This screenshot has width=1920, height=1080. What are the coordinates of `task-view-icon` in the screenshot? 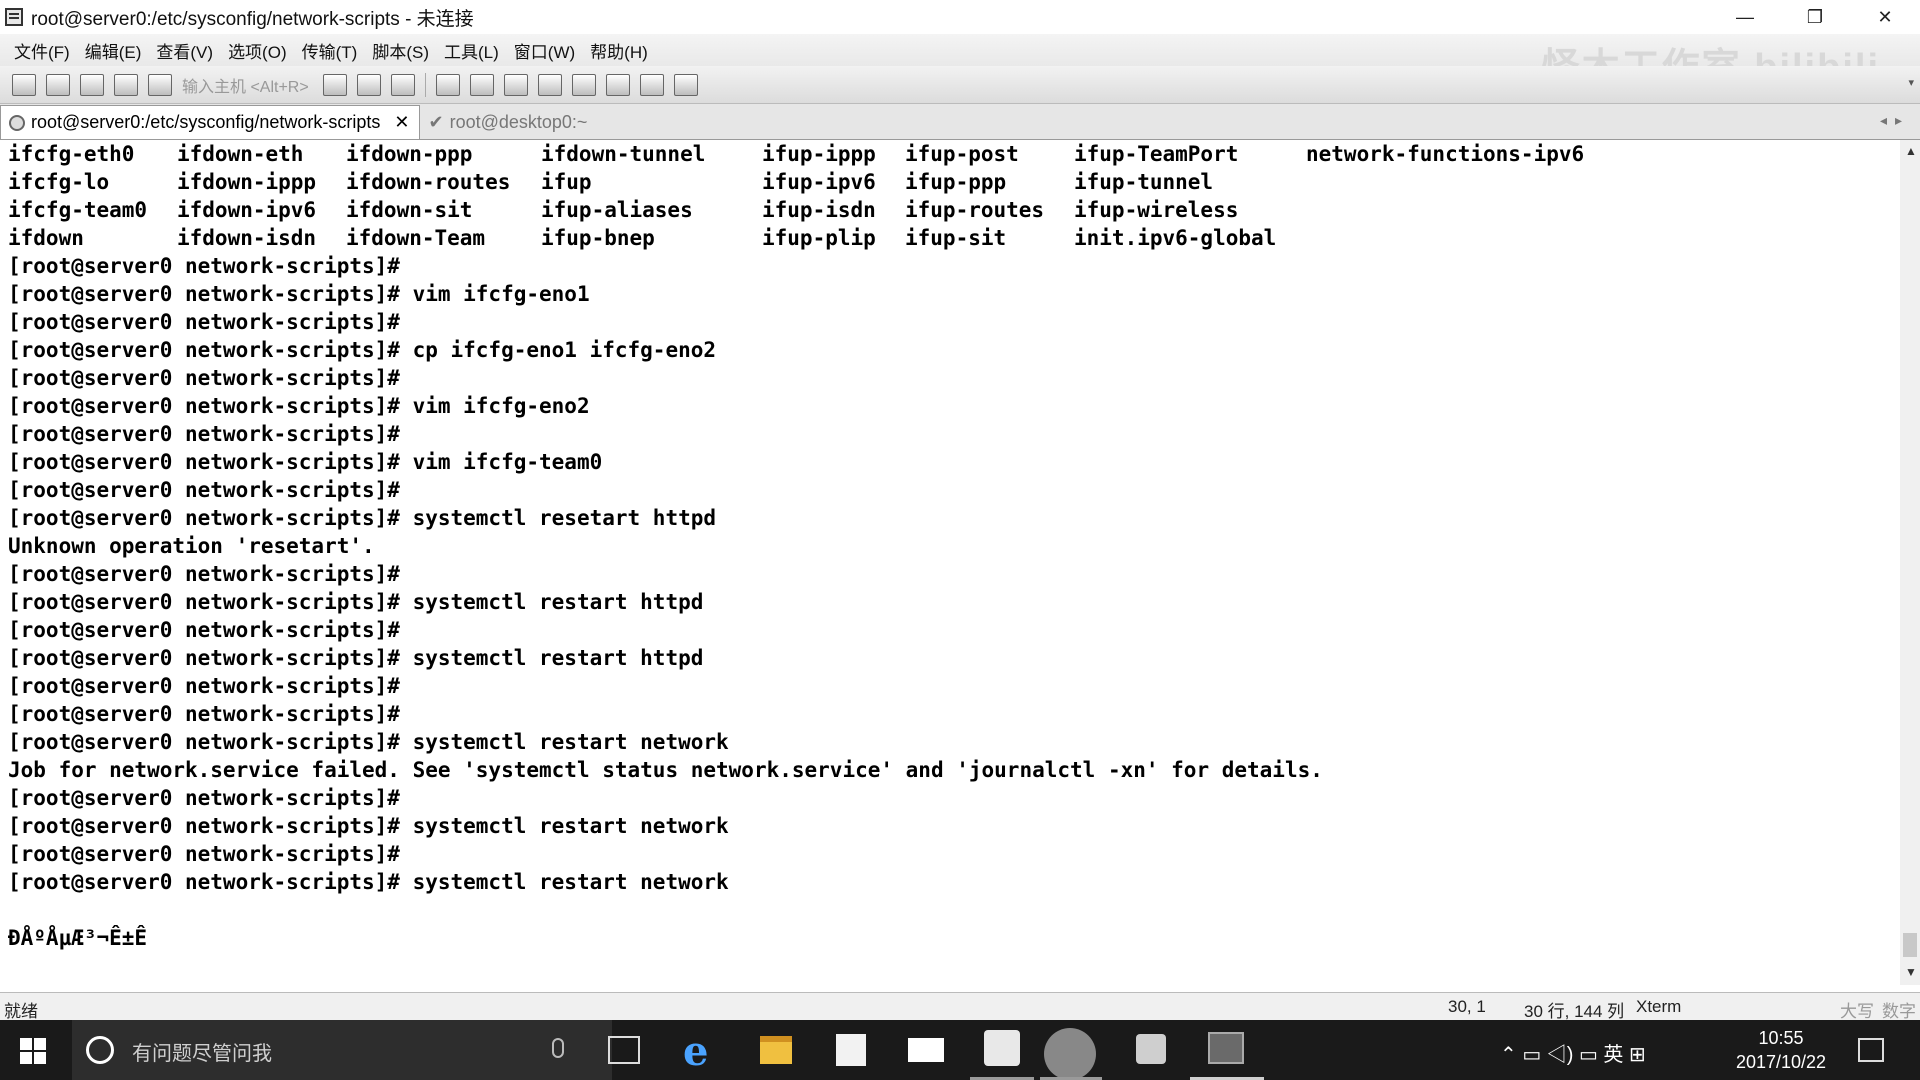 It's located at (624, 1050).